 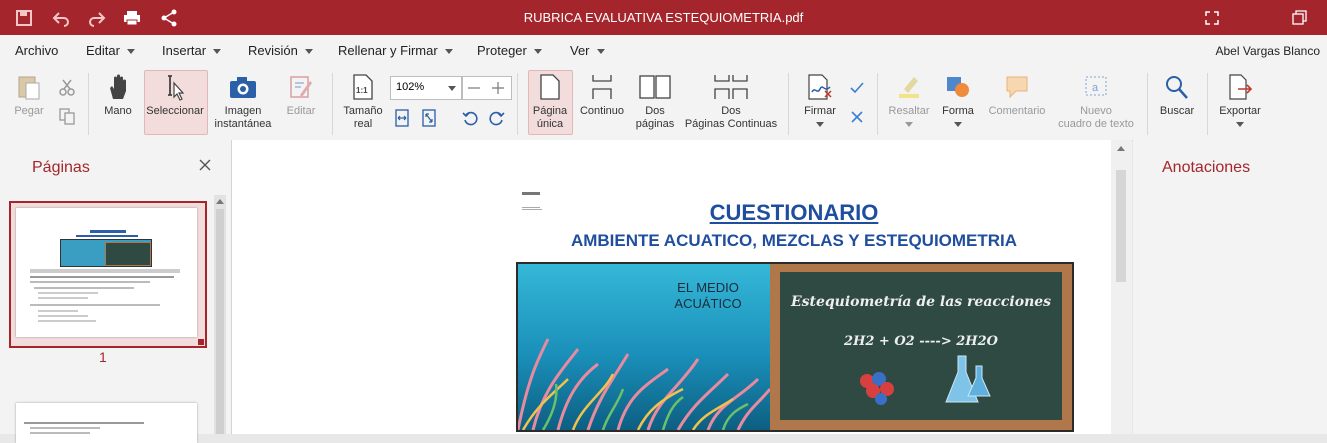 What do you see at coordinates (958, 87) in the screenshot?
I see `shape-icon` at bounding box center [958, 87].